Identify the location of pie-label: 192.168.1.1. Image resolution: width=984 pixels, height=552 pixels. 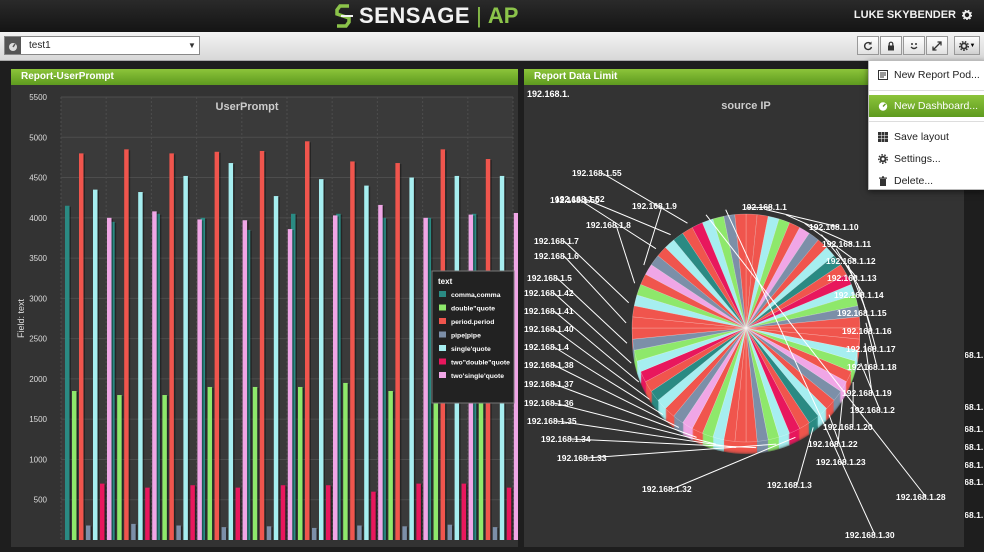
(764, 207).